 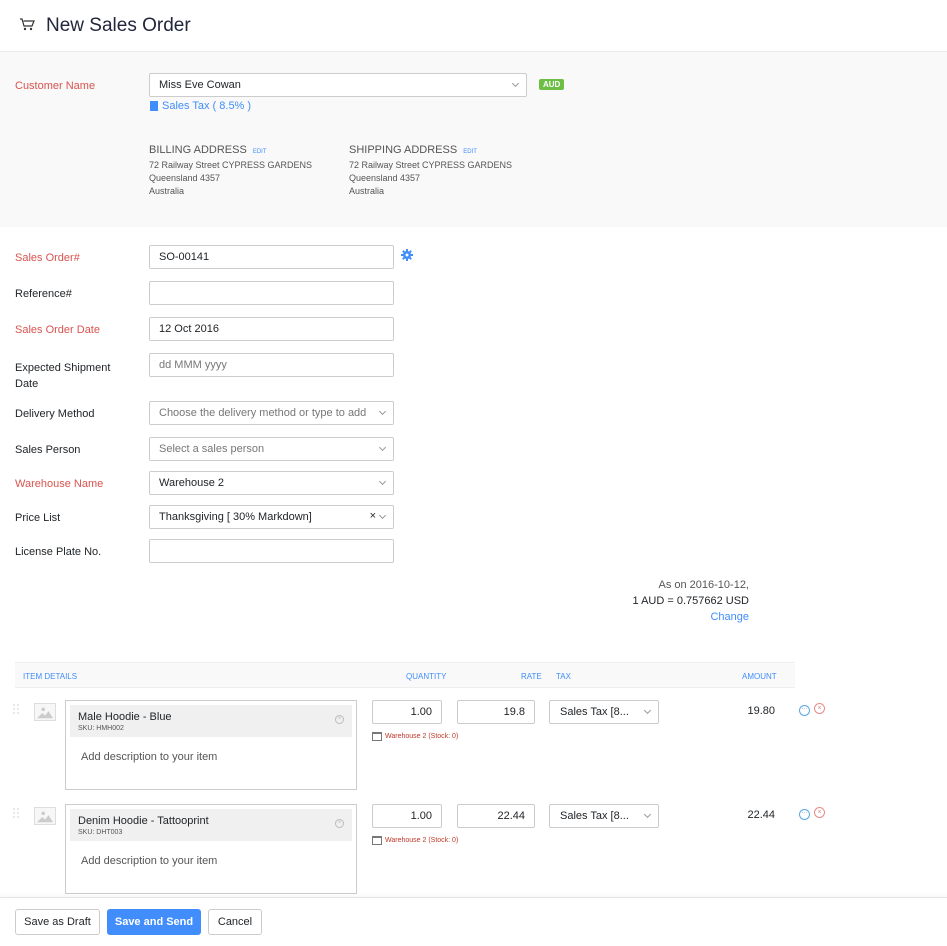 I want to click on save-as-draft-button: Save as Draft, so click(x=57, y=922).